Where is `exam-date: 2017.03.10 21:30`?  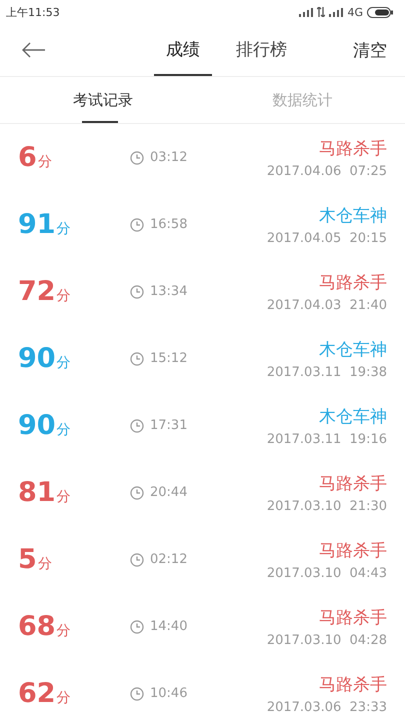 exam-date: 2017.03.10 21:30 is located at coordinates (326, 506).